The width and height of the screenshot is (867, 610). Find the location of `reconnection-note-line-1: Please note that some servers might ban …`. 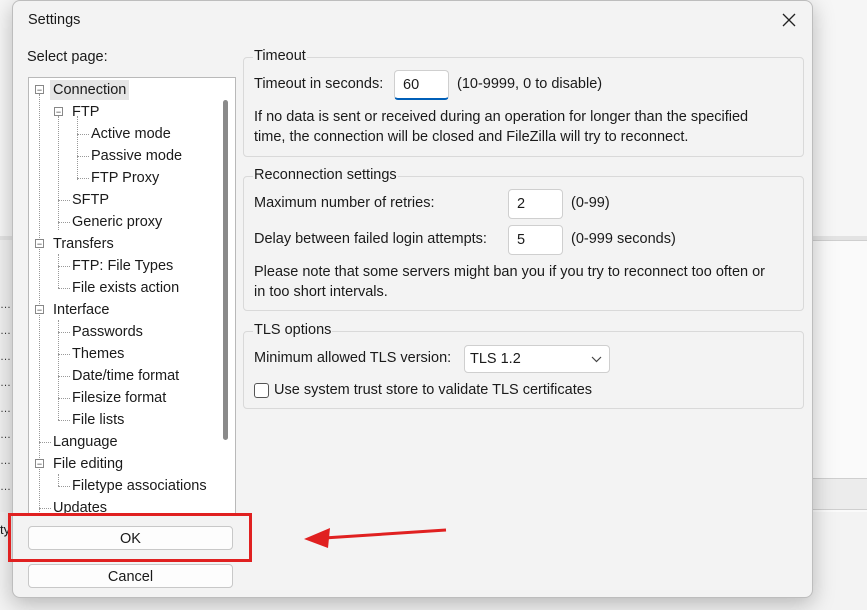

reconnection-note-line-1: Please note that some servers might ban … is located at coordinates (509, 272).